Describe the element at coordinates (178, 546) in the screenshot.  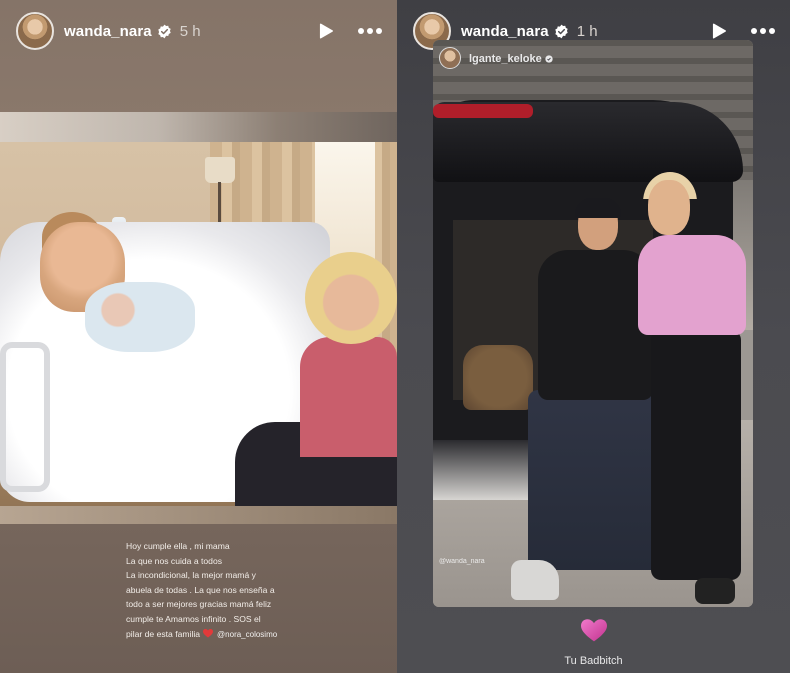
I see `caption-line: Hoy cumple ella , mi mama` at that location.